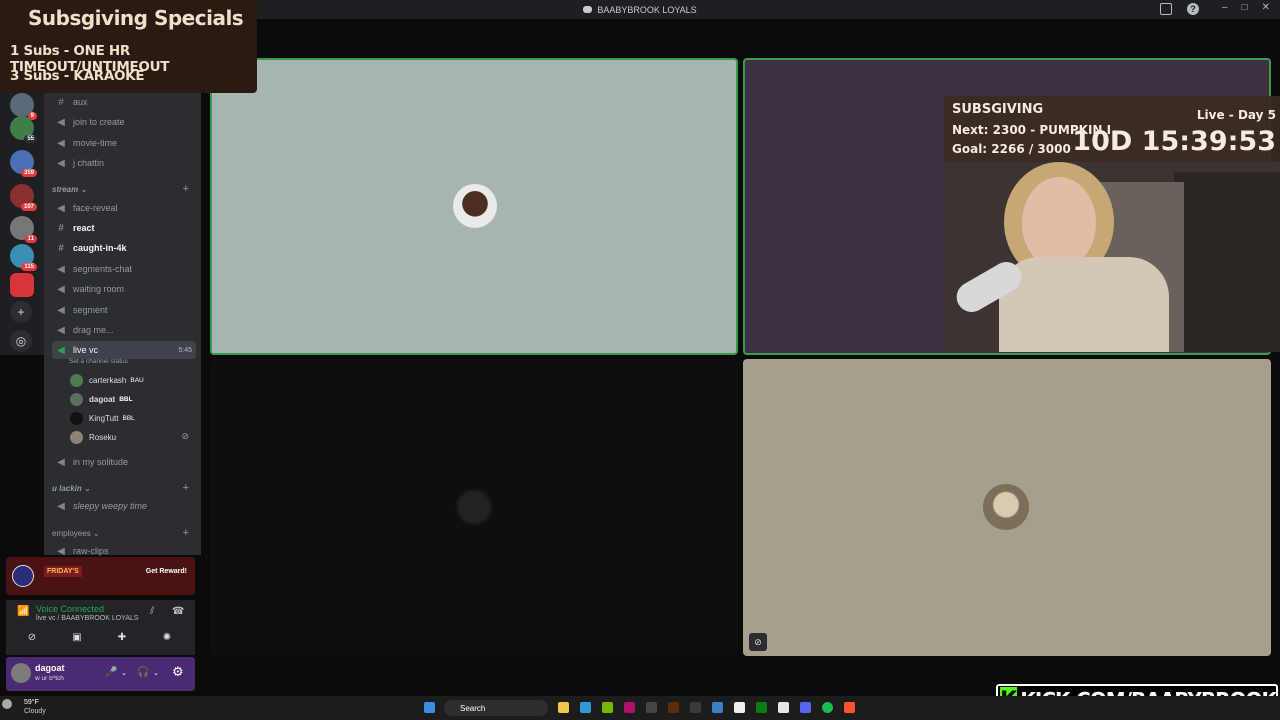  What do you see at coordinates (30, 239) in the screenshot?
I see `unread-badge: 11` at bounding box center [30, 239].